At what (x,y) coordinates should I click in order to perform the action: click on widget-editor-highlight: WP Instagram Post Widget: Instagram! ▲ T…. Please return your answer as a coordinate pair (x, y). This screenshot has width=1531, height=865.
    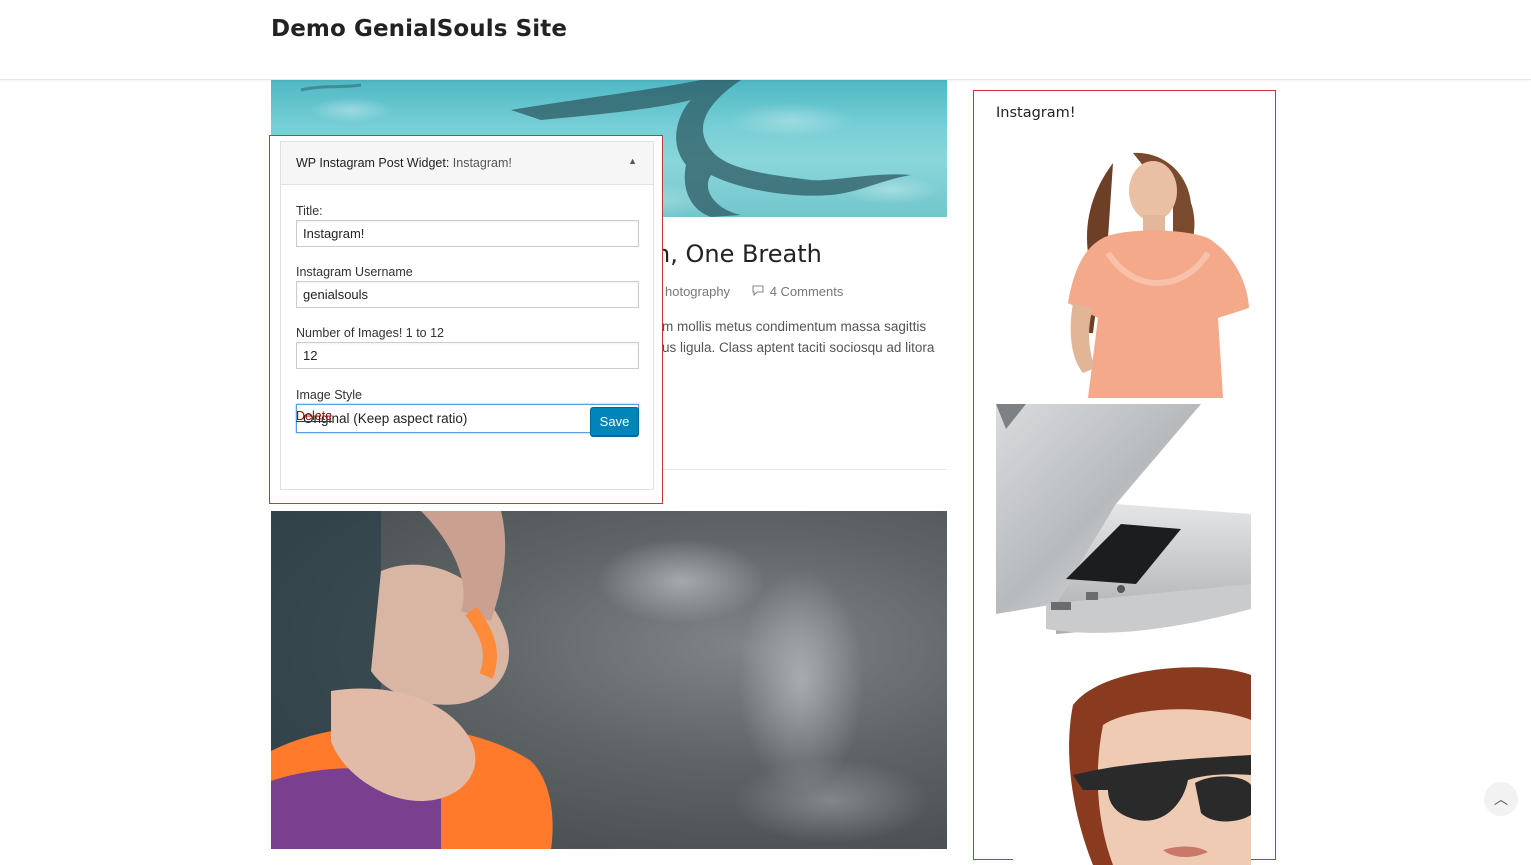
    Looking at the image, I should click on (466, 319).